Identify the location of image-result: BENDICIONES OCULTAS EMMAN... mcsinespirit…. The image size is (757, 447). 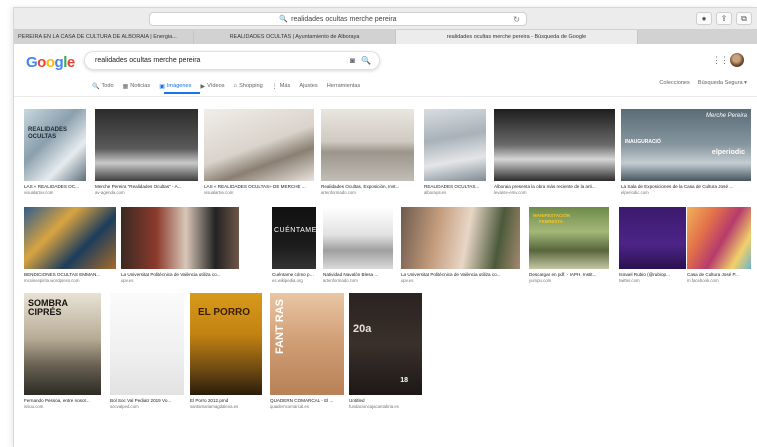
(70, 246).